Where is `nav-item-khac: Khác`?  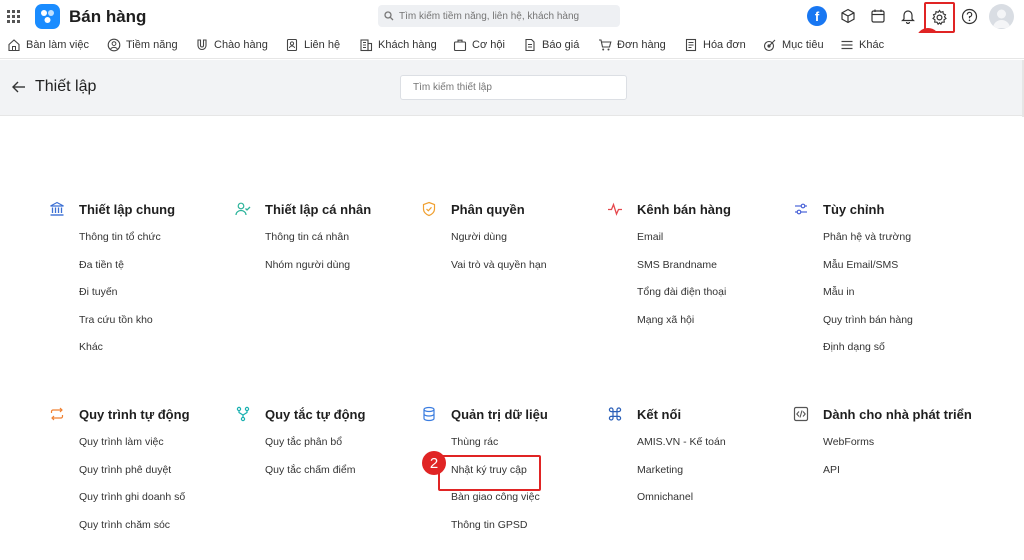 nav-item-khac: Khác is located at coordinates (862, 45).